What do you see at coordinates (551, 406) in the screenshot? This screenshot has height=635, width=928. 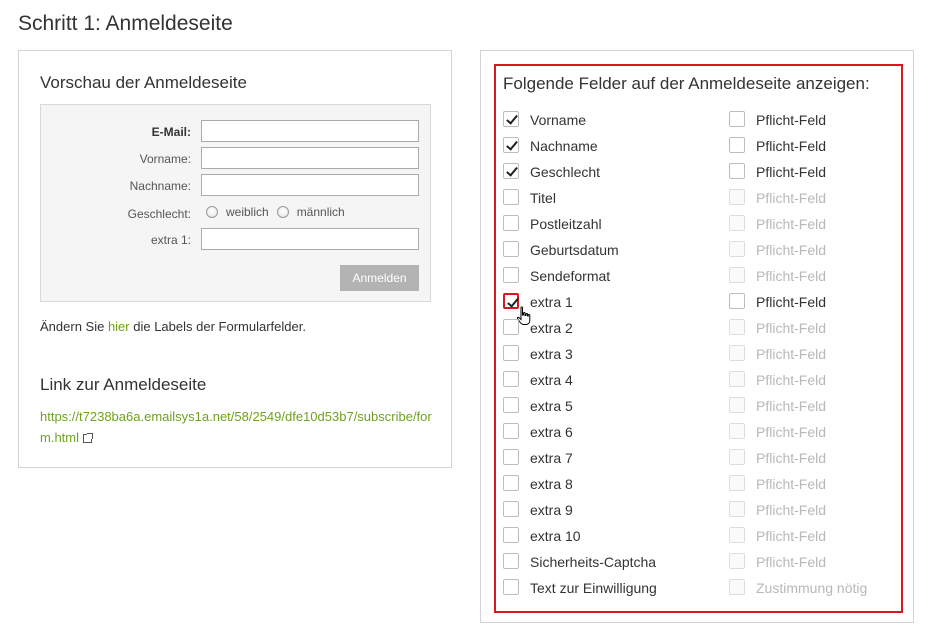 I see `field-label-extra-5: extra 5` at bounding box center [551, 406].